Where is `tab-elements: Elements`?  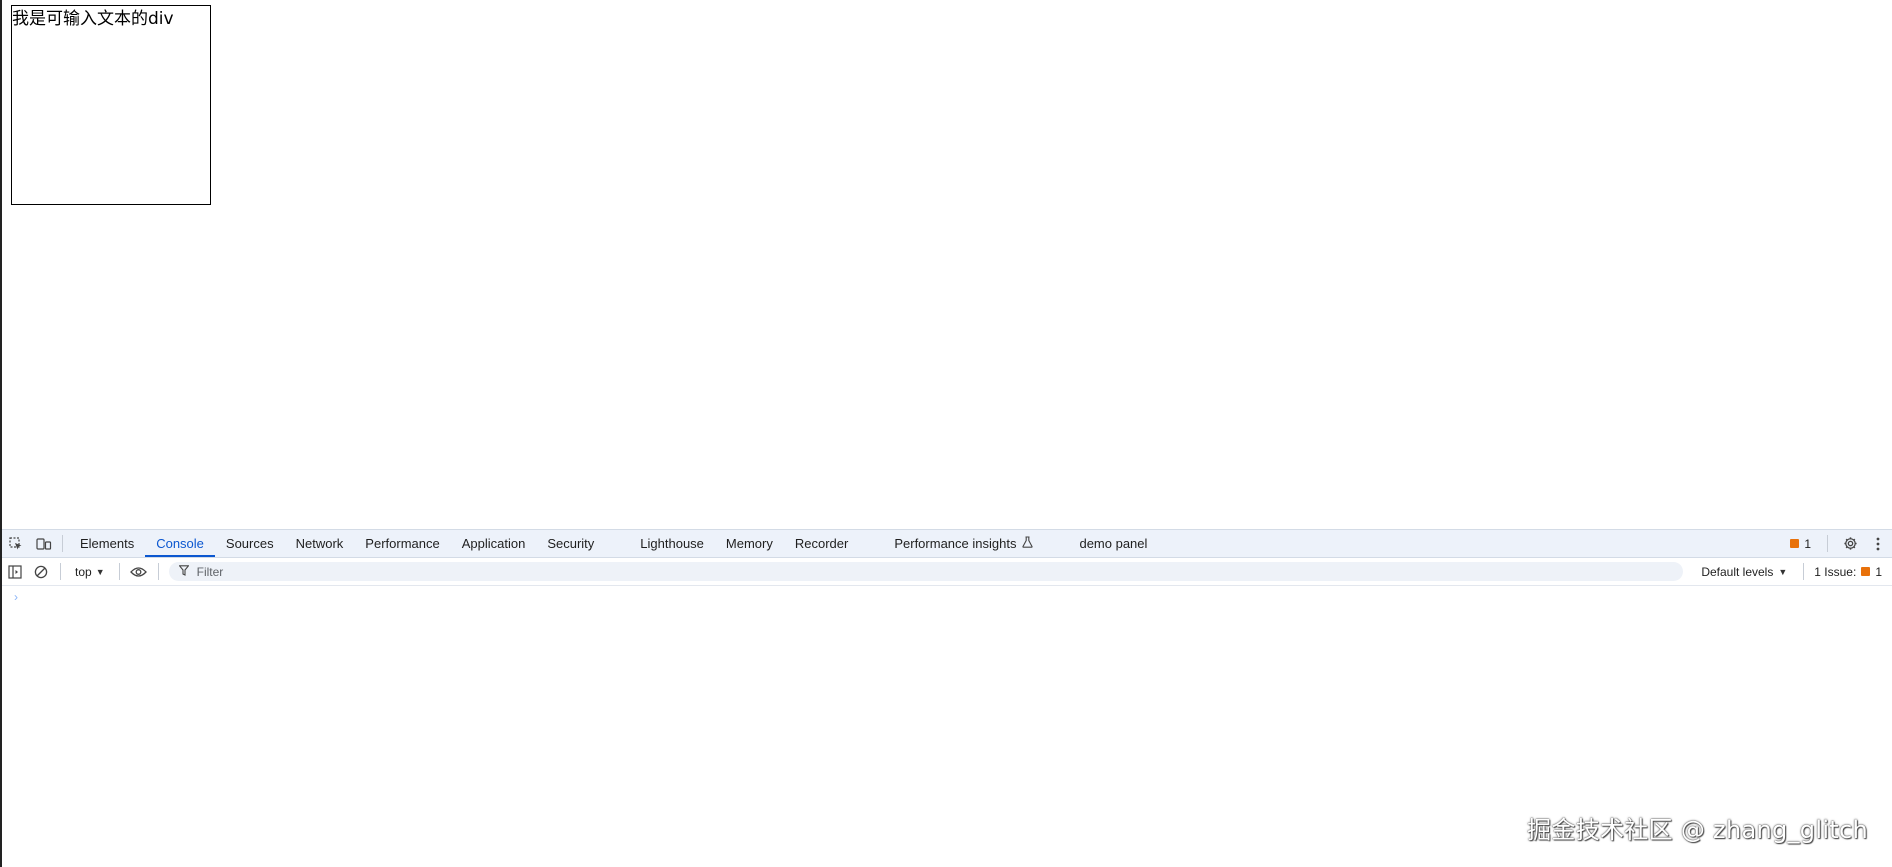
tab-elements: Elements is located at coordinates (107, 543).